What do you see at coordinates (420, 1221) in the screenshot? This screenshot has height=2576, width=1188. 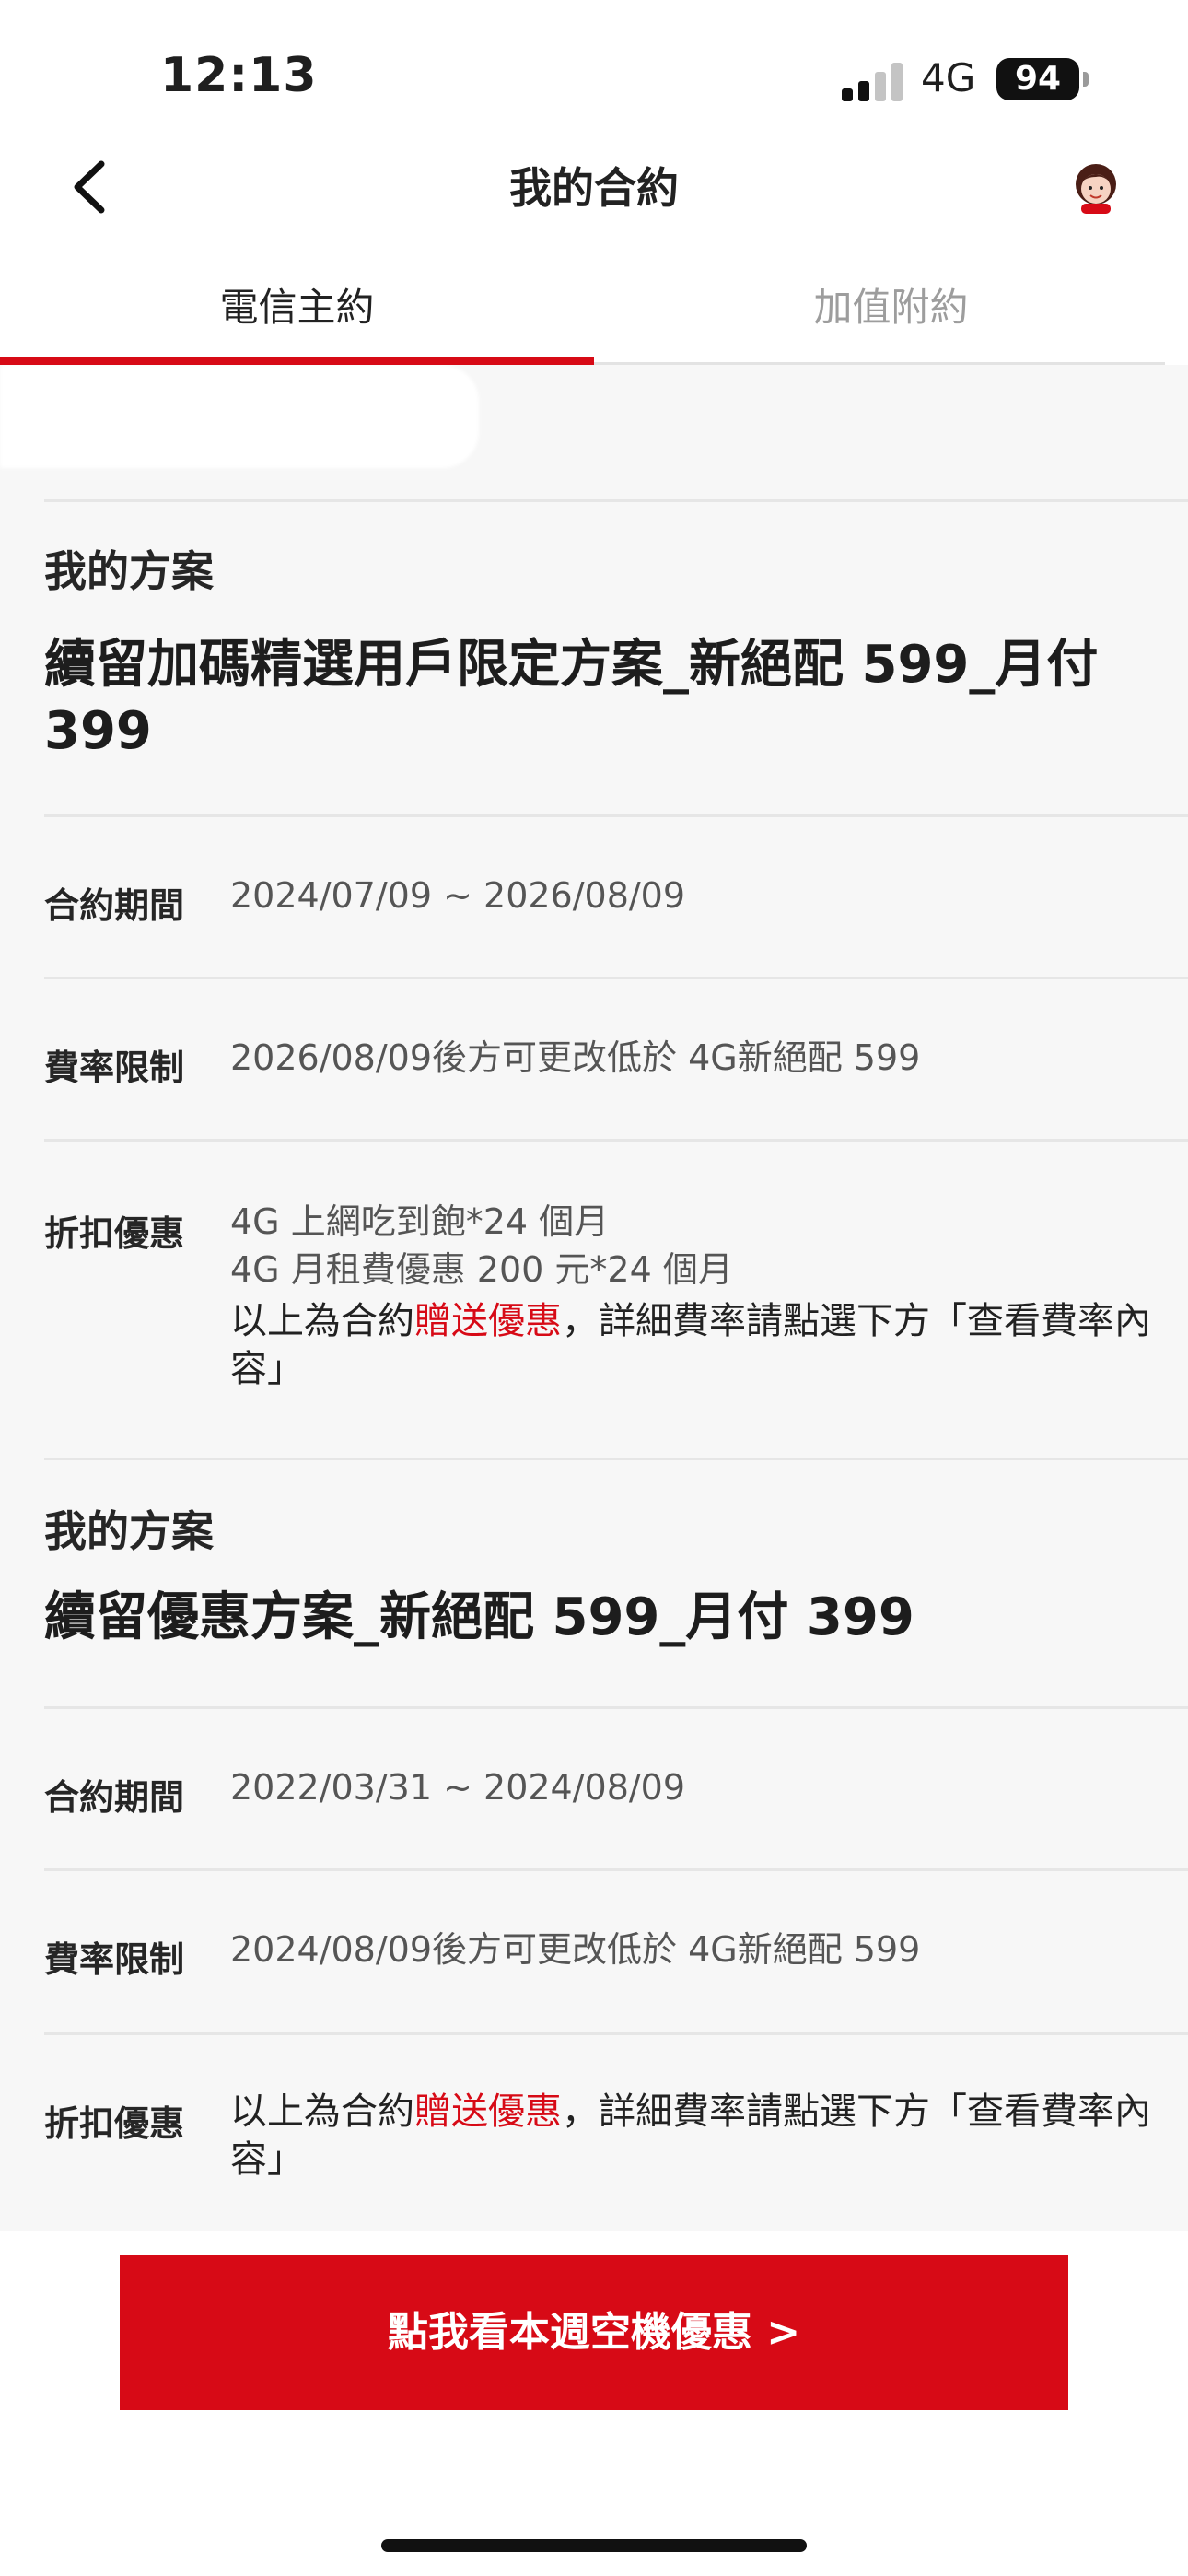 I see `discount-line: 4G 上網吃到飽*24 個月` at bounding box center [420, 1221].